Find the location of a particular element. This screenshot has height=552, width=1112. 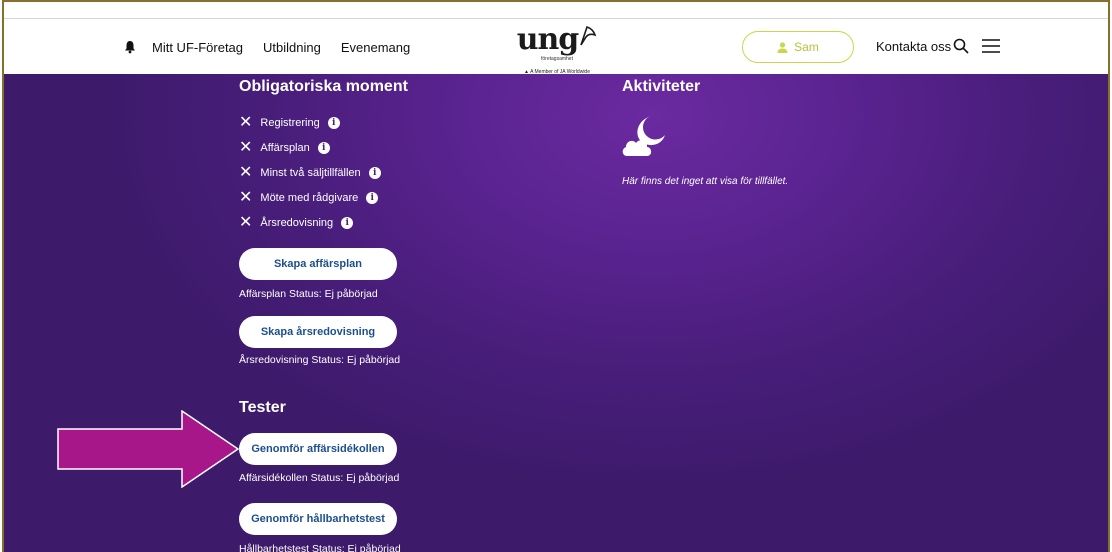

activities-heading: Aktiviteter is located at coordinates (661, 86).